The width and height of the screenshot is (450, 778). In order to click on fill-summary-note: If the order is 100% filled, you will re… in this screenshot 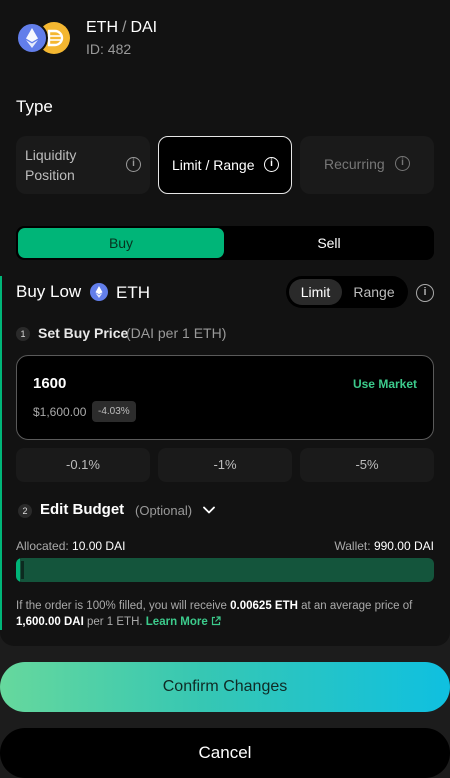, I will do `click(221, 614)`.